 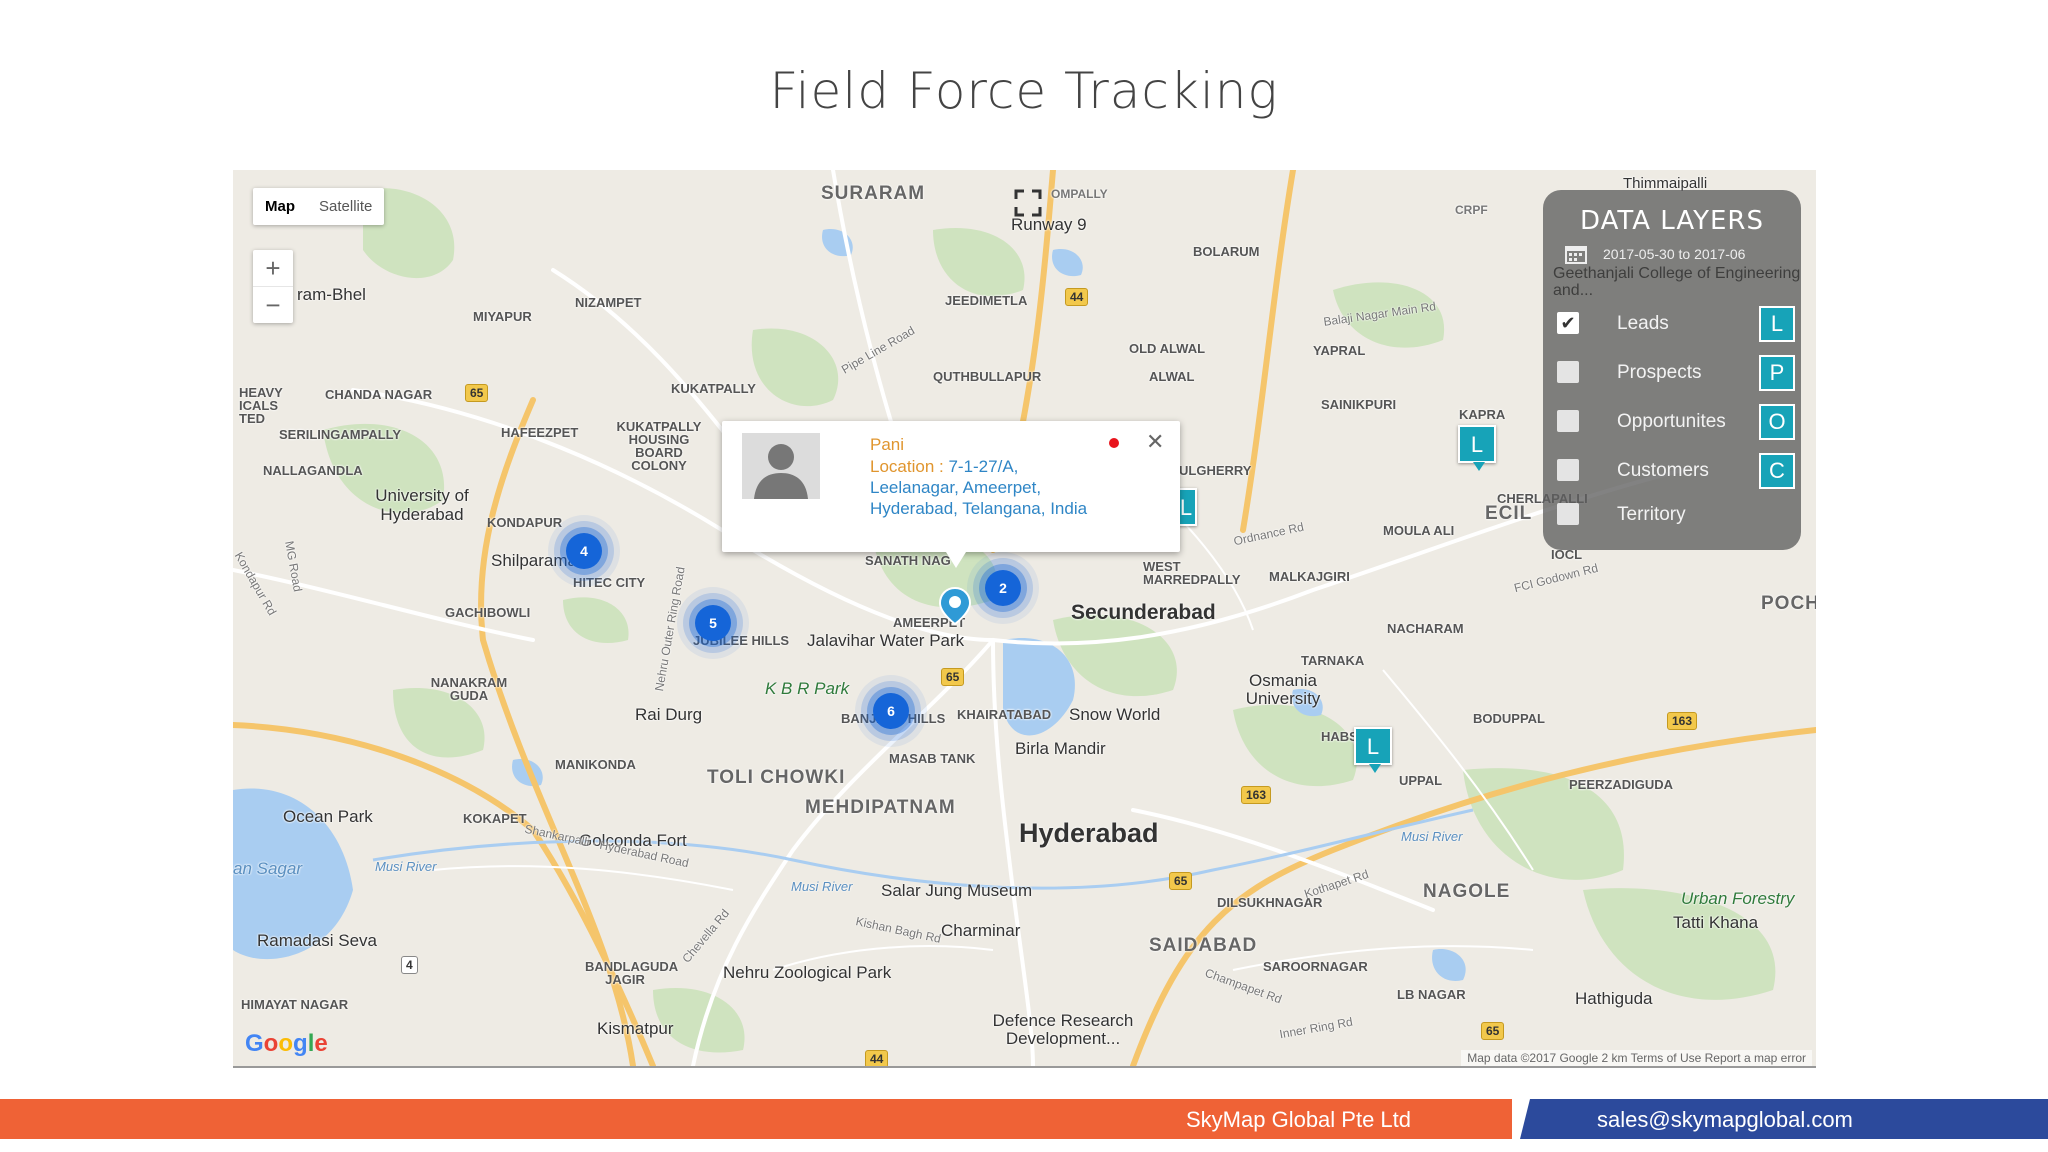 What do you see at coordinates (502, 316) in the screenshot?
I see `map-label-miyapur: MIYAPUR` at bounding box center [502, 316].